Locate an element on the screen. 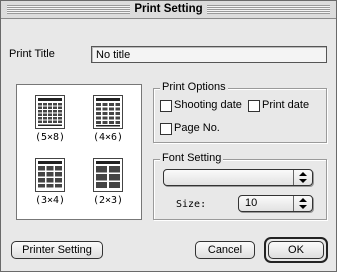 This screenshot has height=272, width=337. cancel-button: Cancel is located at coordinates (225, 250).